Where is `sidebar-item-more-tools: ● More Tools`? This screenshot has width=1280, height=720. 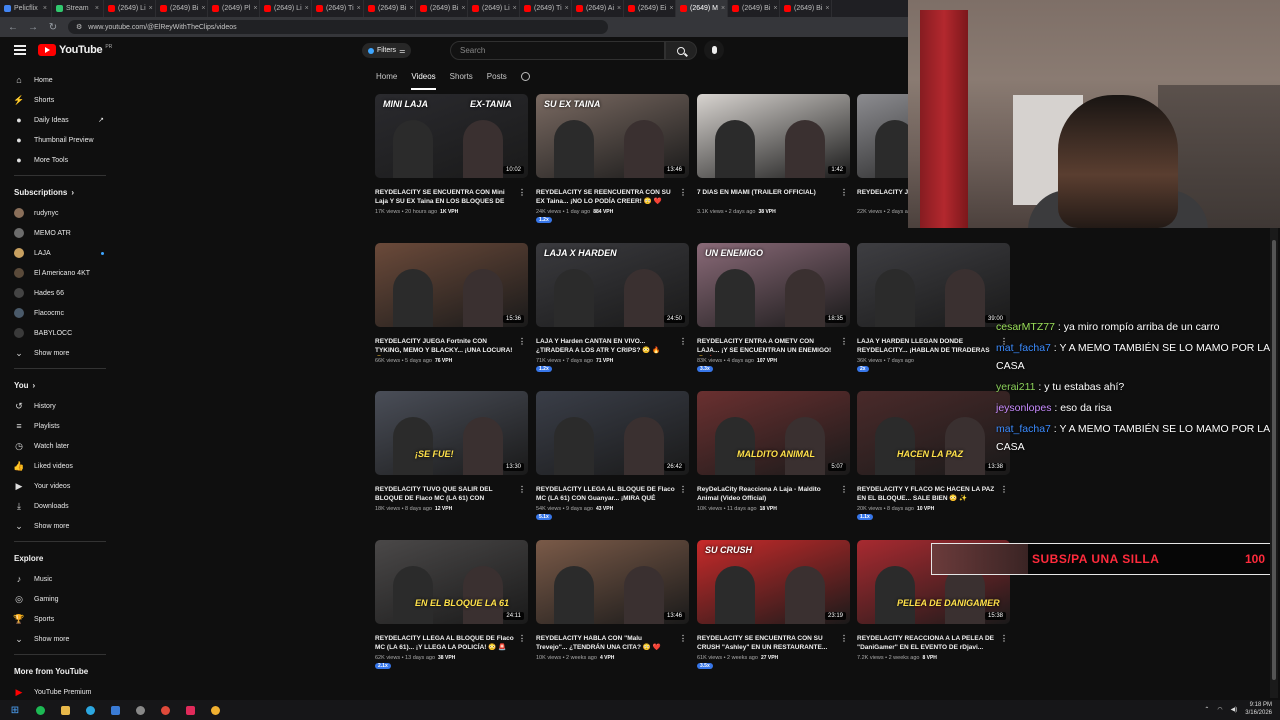 sidebar-item-more-tools: ● More Tools is located at coordinates (60, 160).